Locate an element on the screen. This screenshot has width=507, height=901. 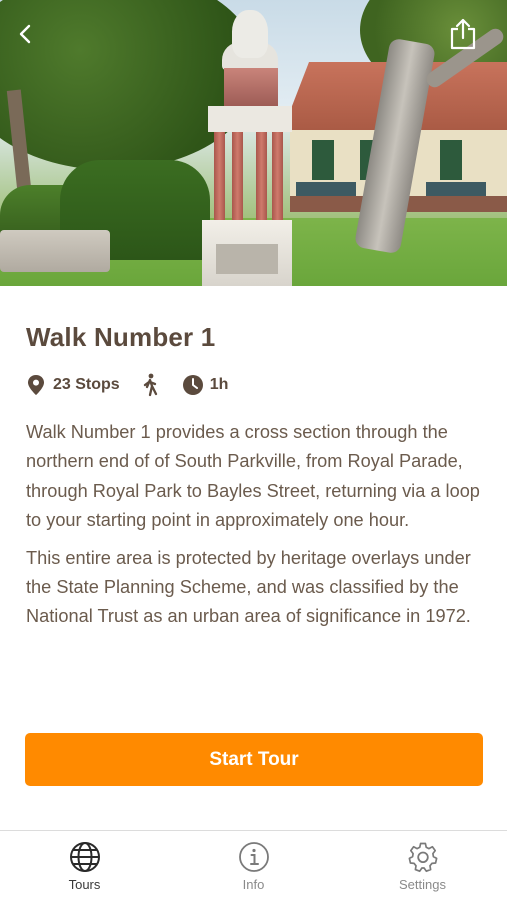
gear-icon is located at coordinates (422, 857).